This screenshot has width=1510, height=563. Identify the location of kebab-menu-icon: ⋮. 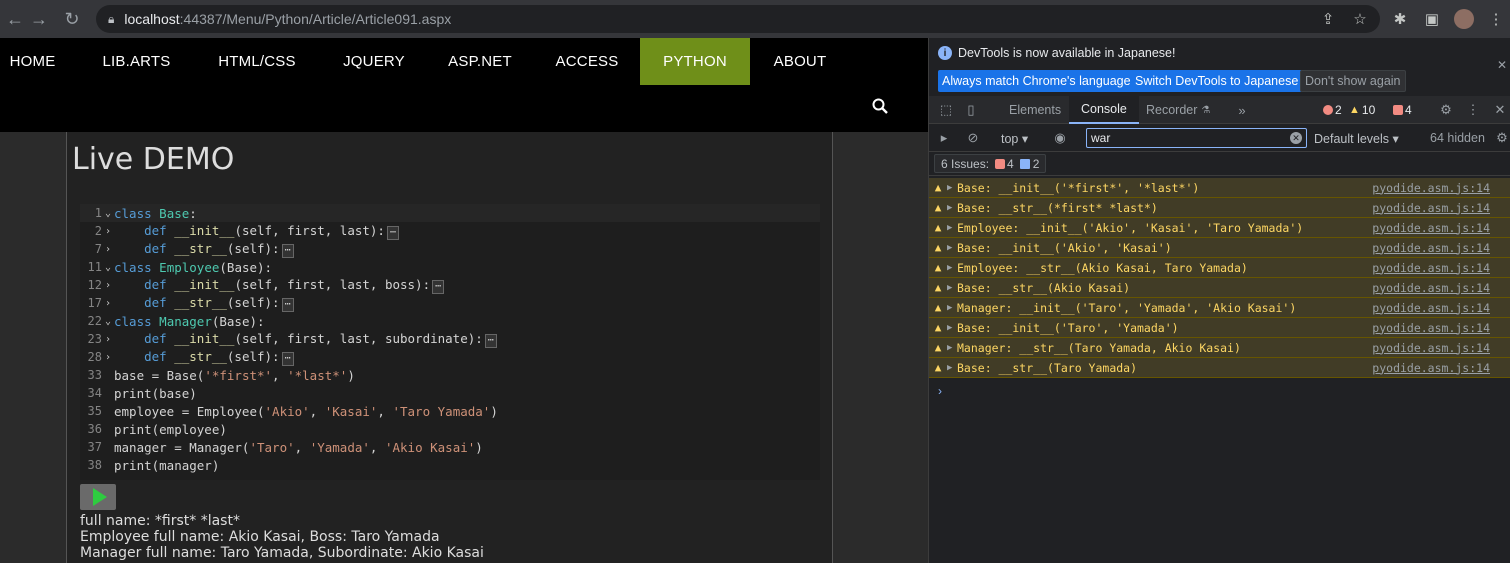
(1473, 110).